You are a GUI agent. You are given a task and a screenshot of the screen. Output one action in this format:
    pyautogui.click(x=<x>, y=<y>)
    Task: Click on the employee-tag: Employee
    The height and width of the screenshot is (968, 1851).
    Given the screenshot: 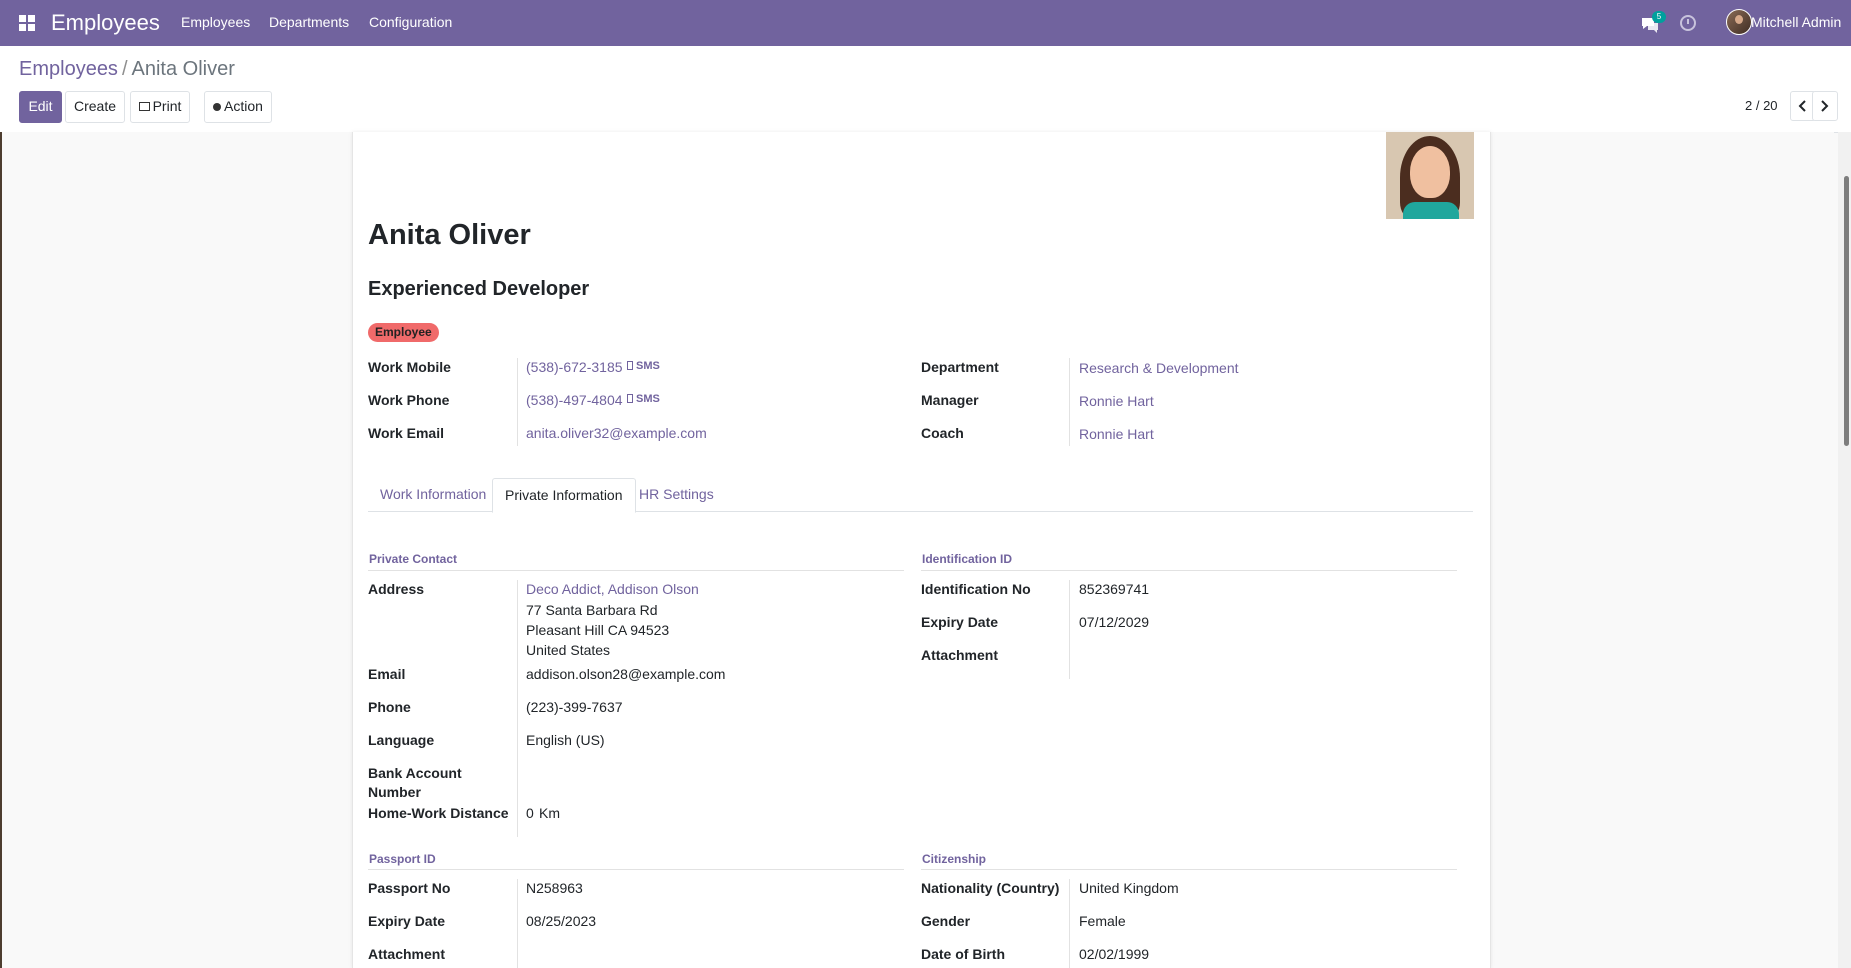 What is the action you would take?
    pyautogui.click(x=403, y=332)
    